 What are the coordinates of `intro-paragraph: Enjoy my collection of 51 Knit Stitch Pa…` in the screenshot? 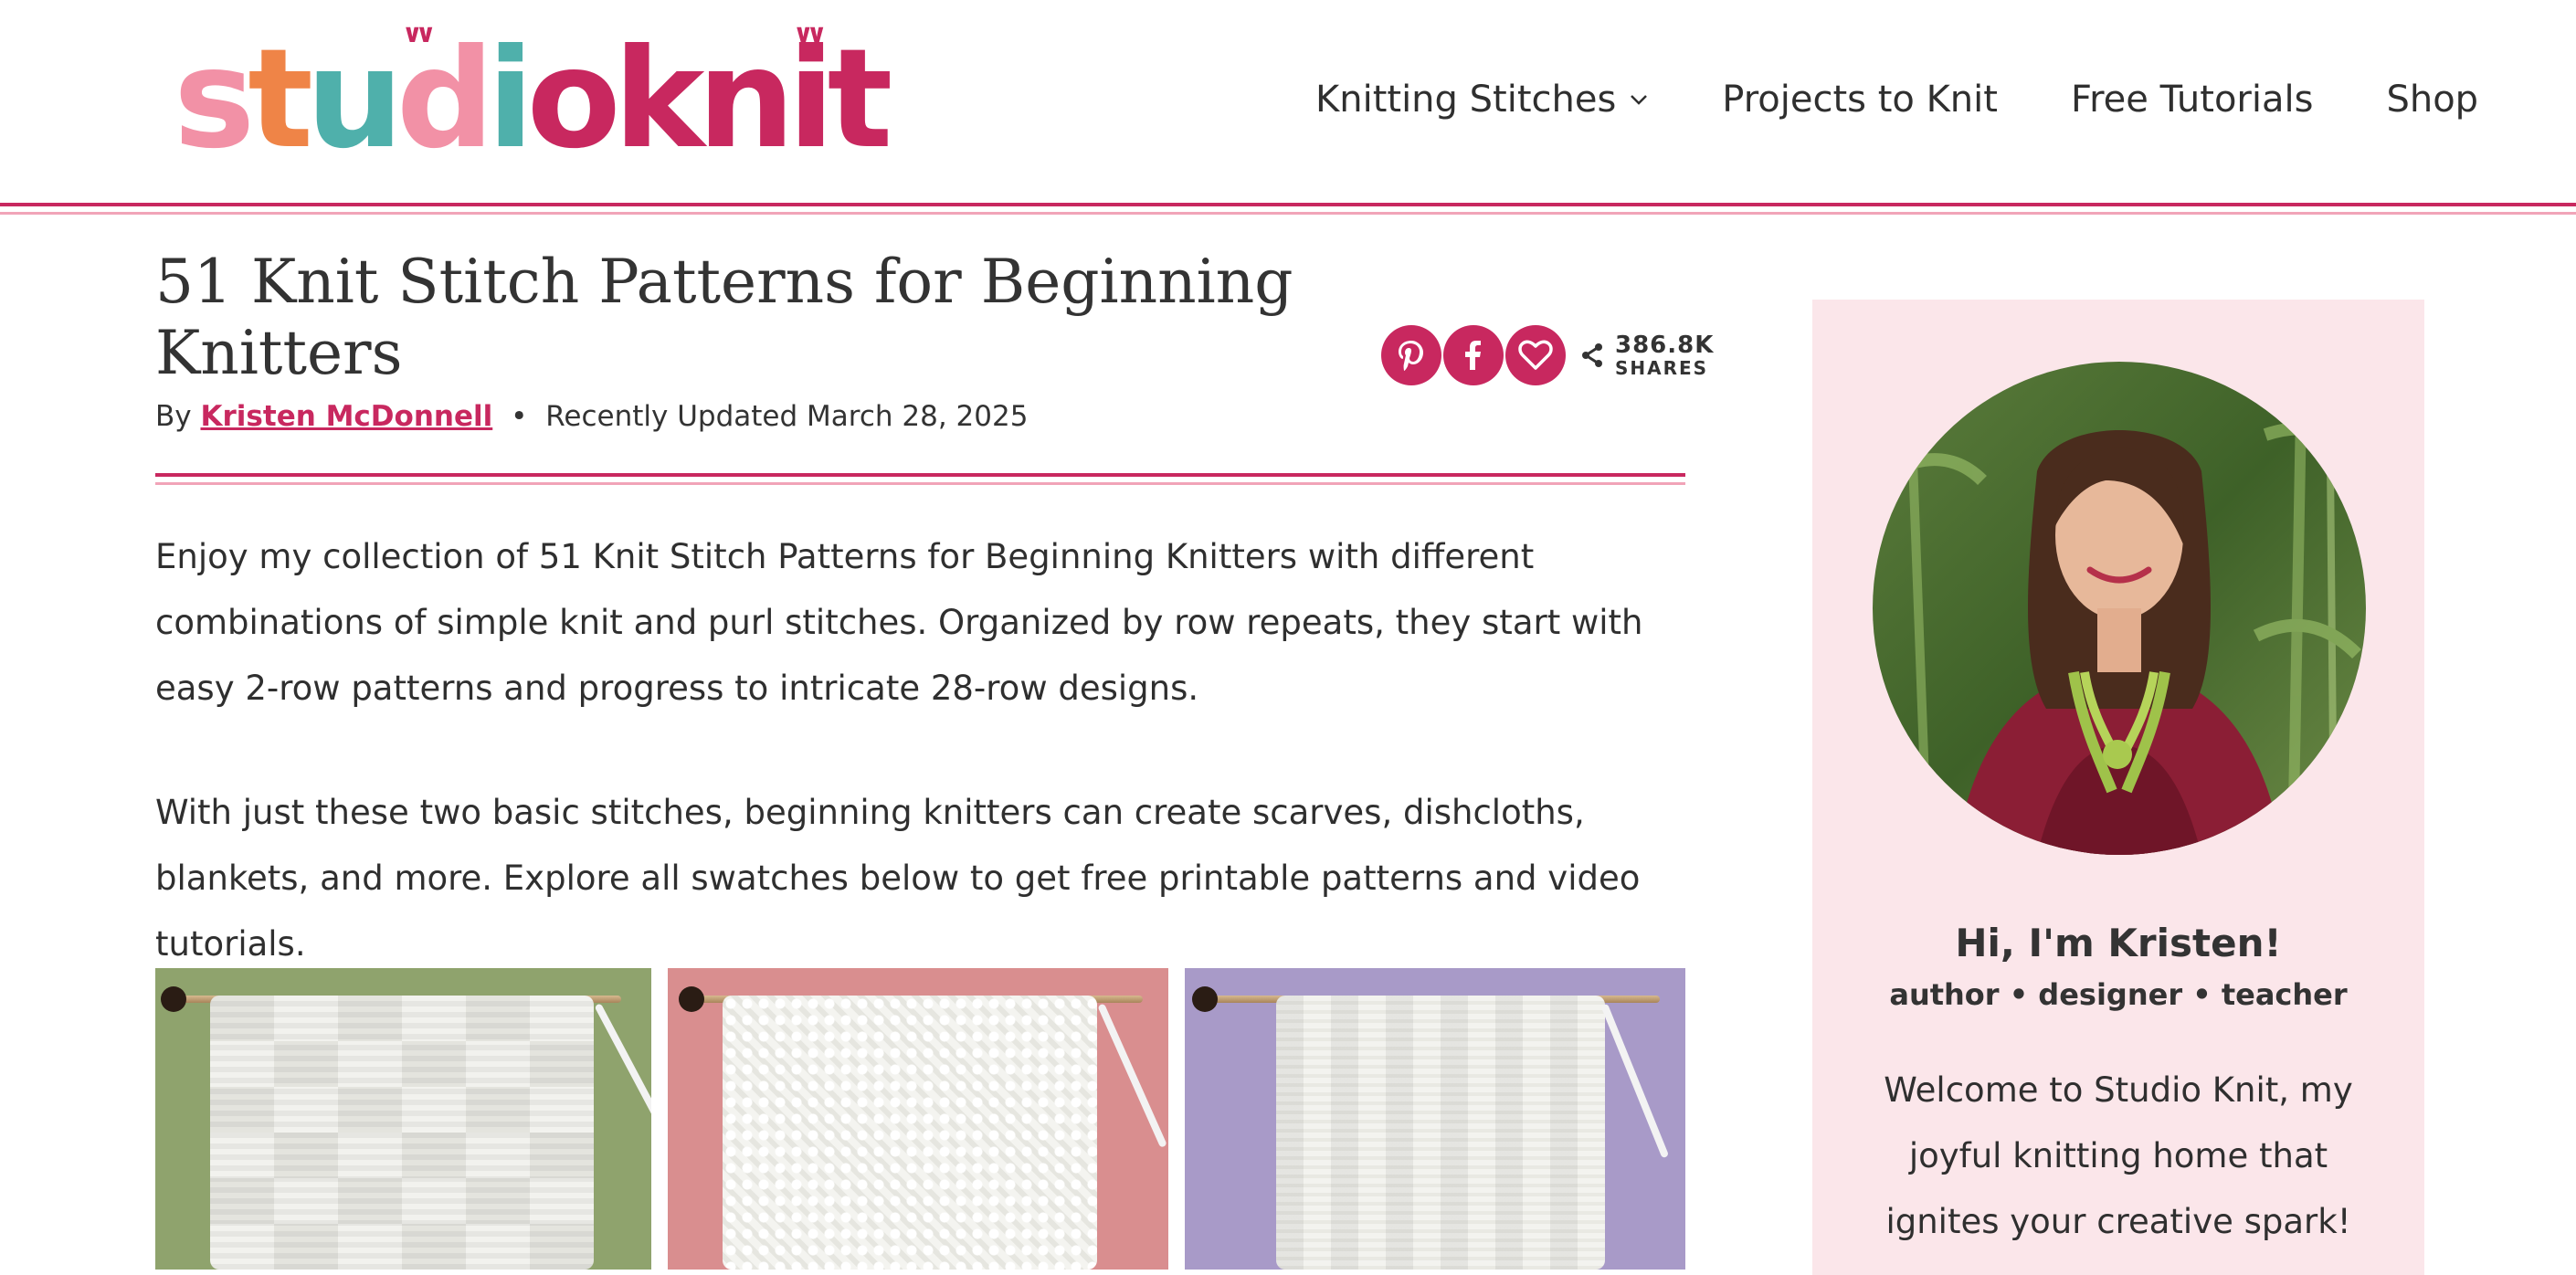 It's located at (899, 622).